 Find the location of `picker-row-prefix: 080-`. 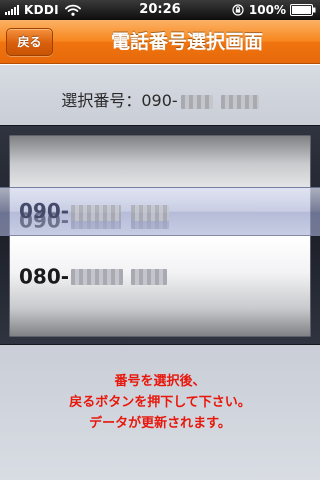

picker-row-prefix: 080- is located at coordinates (44, 276).